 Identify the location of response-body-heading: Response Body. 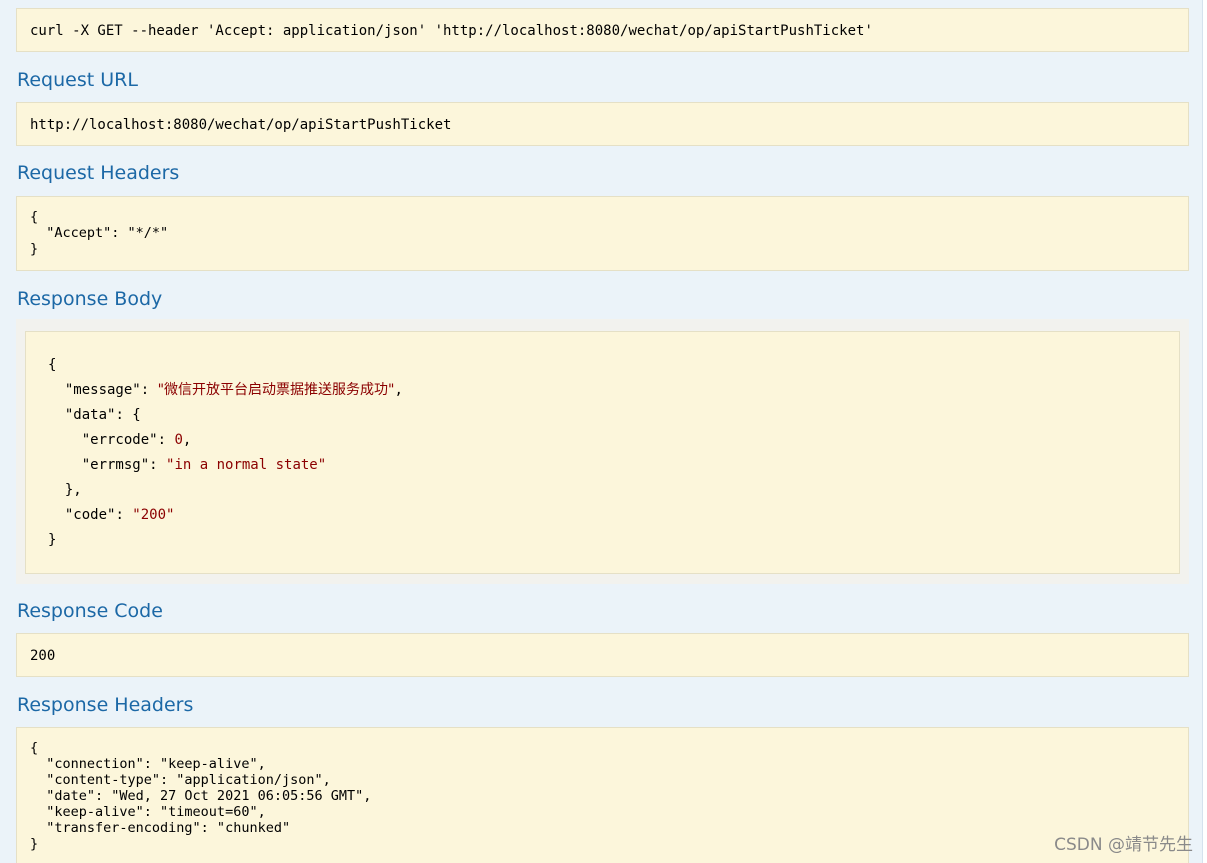
(90, 299).